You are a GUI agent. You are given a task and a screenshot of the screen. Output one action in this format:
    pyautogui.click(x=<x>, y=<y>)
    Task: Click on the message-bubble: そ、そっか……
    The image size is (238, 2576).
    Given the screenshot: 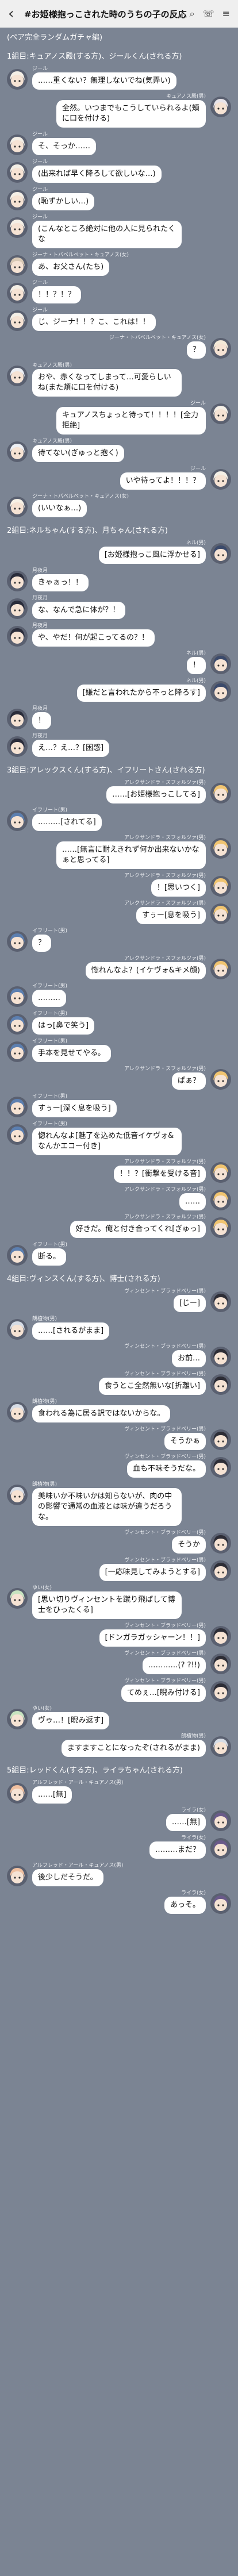 What is the action you would take?
    pyautogui.click(x=64, y=146)
    